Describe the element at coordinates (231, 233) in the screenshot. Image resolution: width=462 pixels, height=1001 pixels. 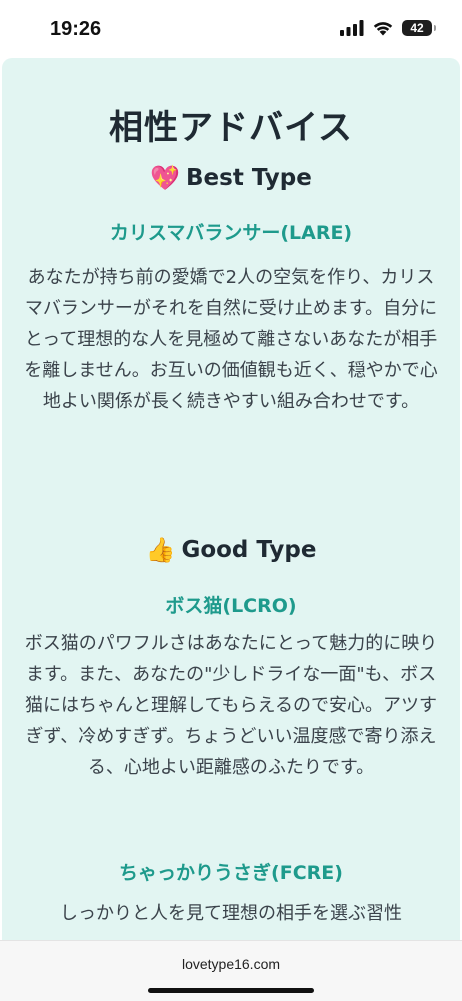
I see `best-type-name: カリスマバランサー(LARE)` at that location.